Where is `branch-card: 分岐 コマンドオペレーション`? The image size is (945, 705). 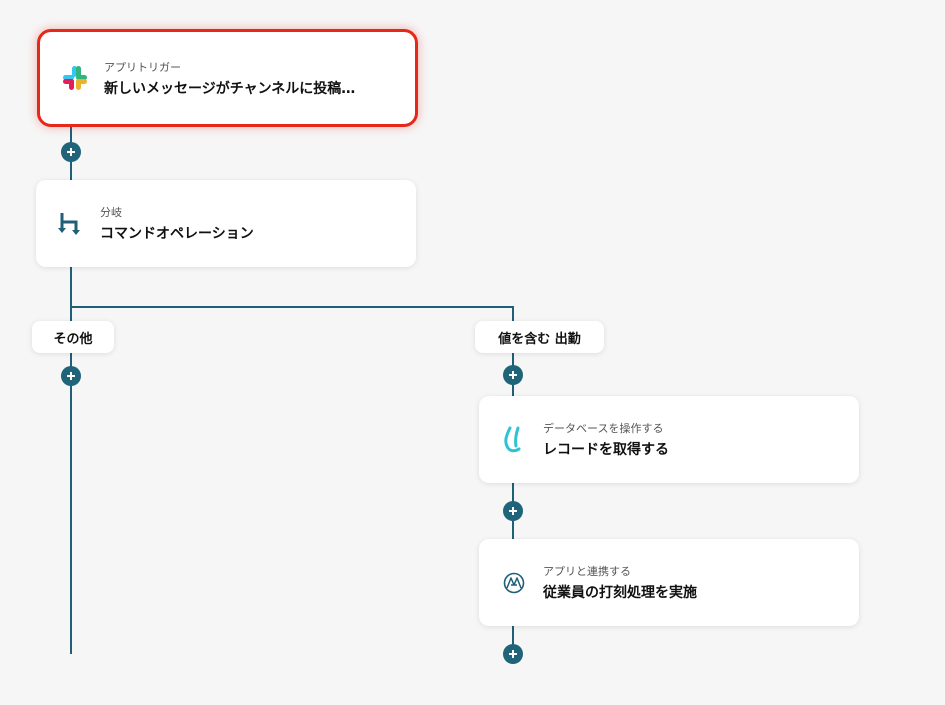 branch-card: 分岐 コマンドオペレーション is located at coordinates (226, 223).